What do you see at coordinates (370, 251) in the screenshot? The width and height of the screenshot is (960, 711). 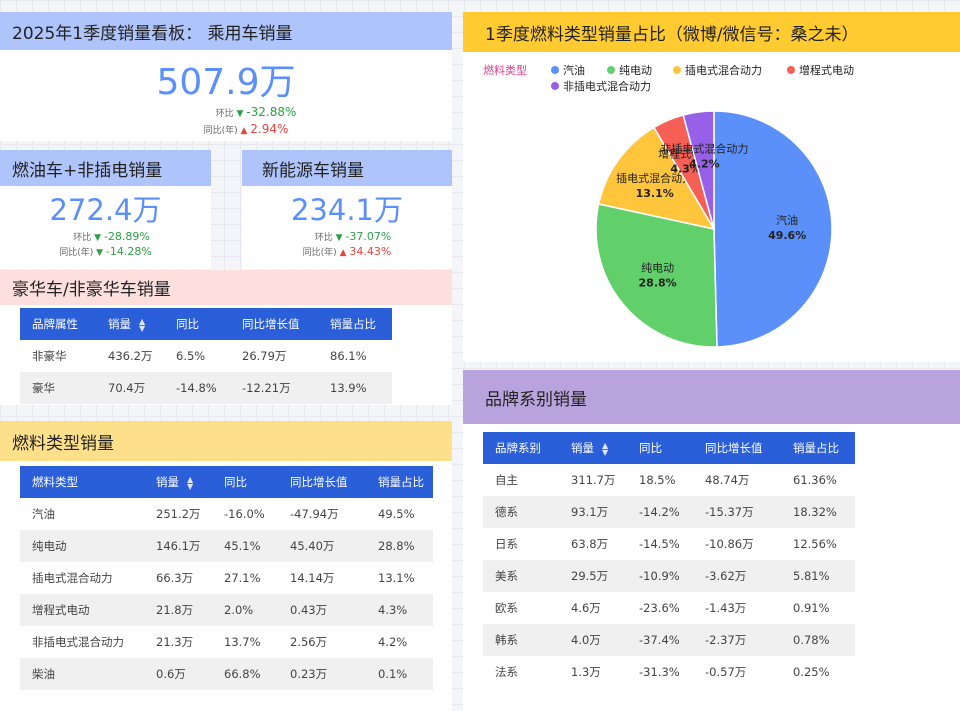 I see `kpi-nev-tb-value: 34.43%` at bounding box center [370, 251].